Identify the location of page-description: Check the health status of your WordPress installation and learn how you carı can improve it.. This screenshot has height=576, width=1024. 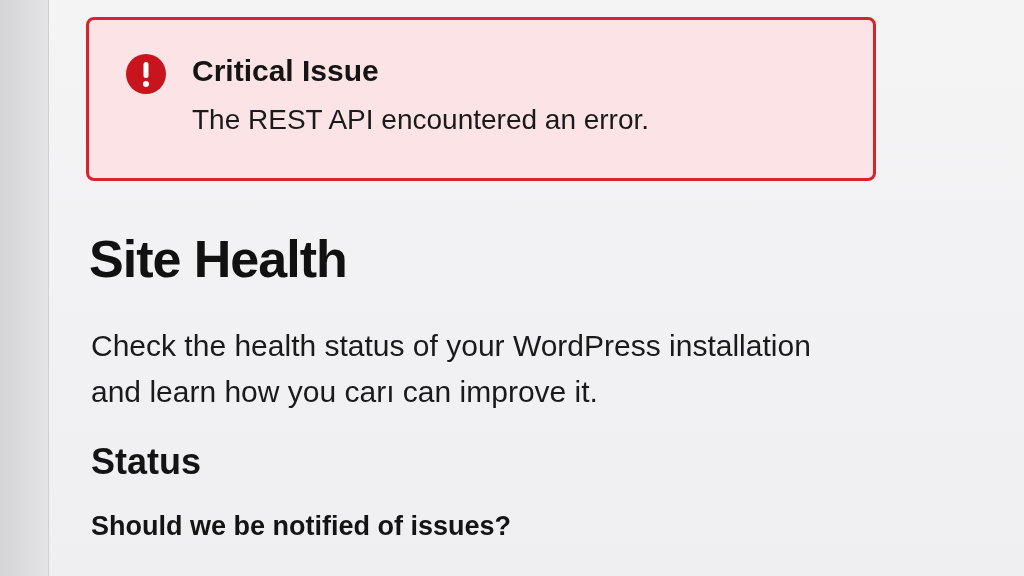
(451, 369).